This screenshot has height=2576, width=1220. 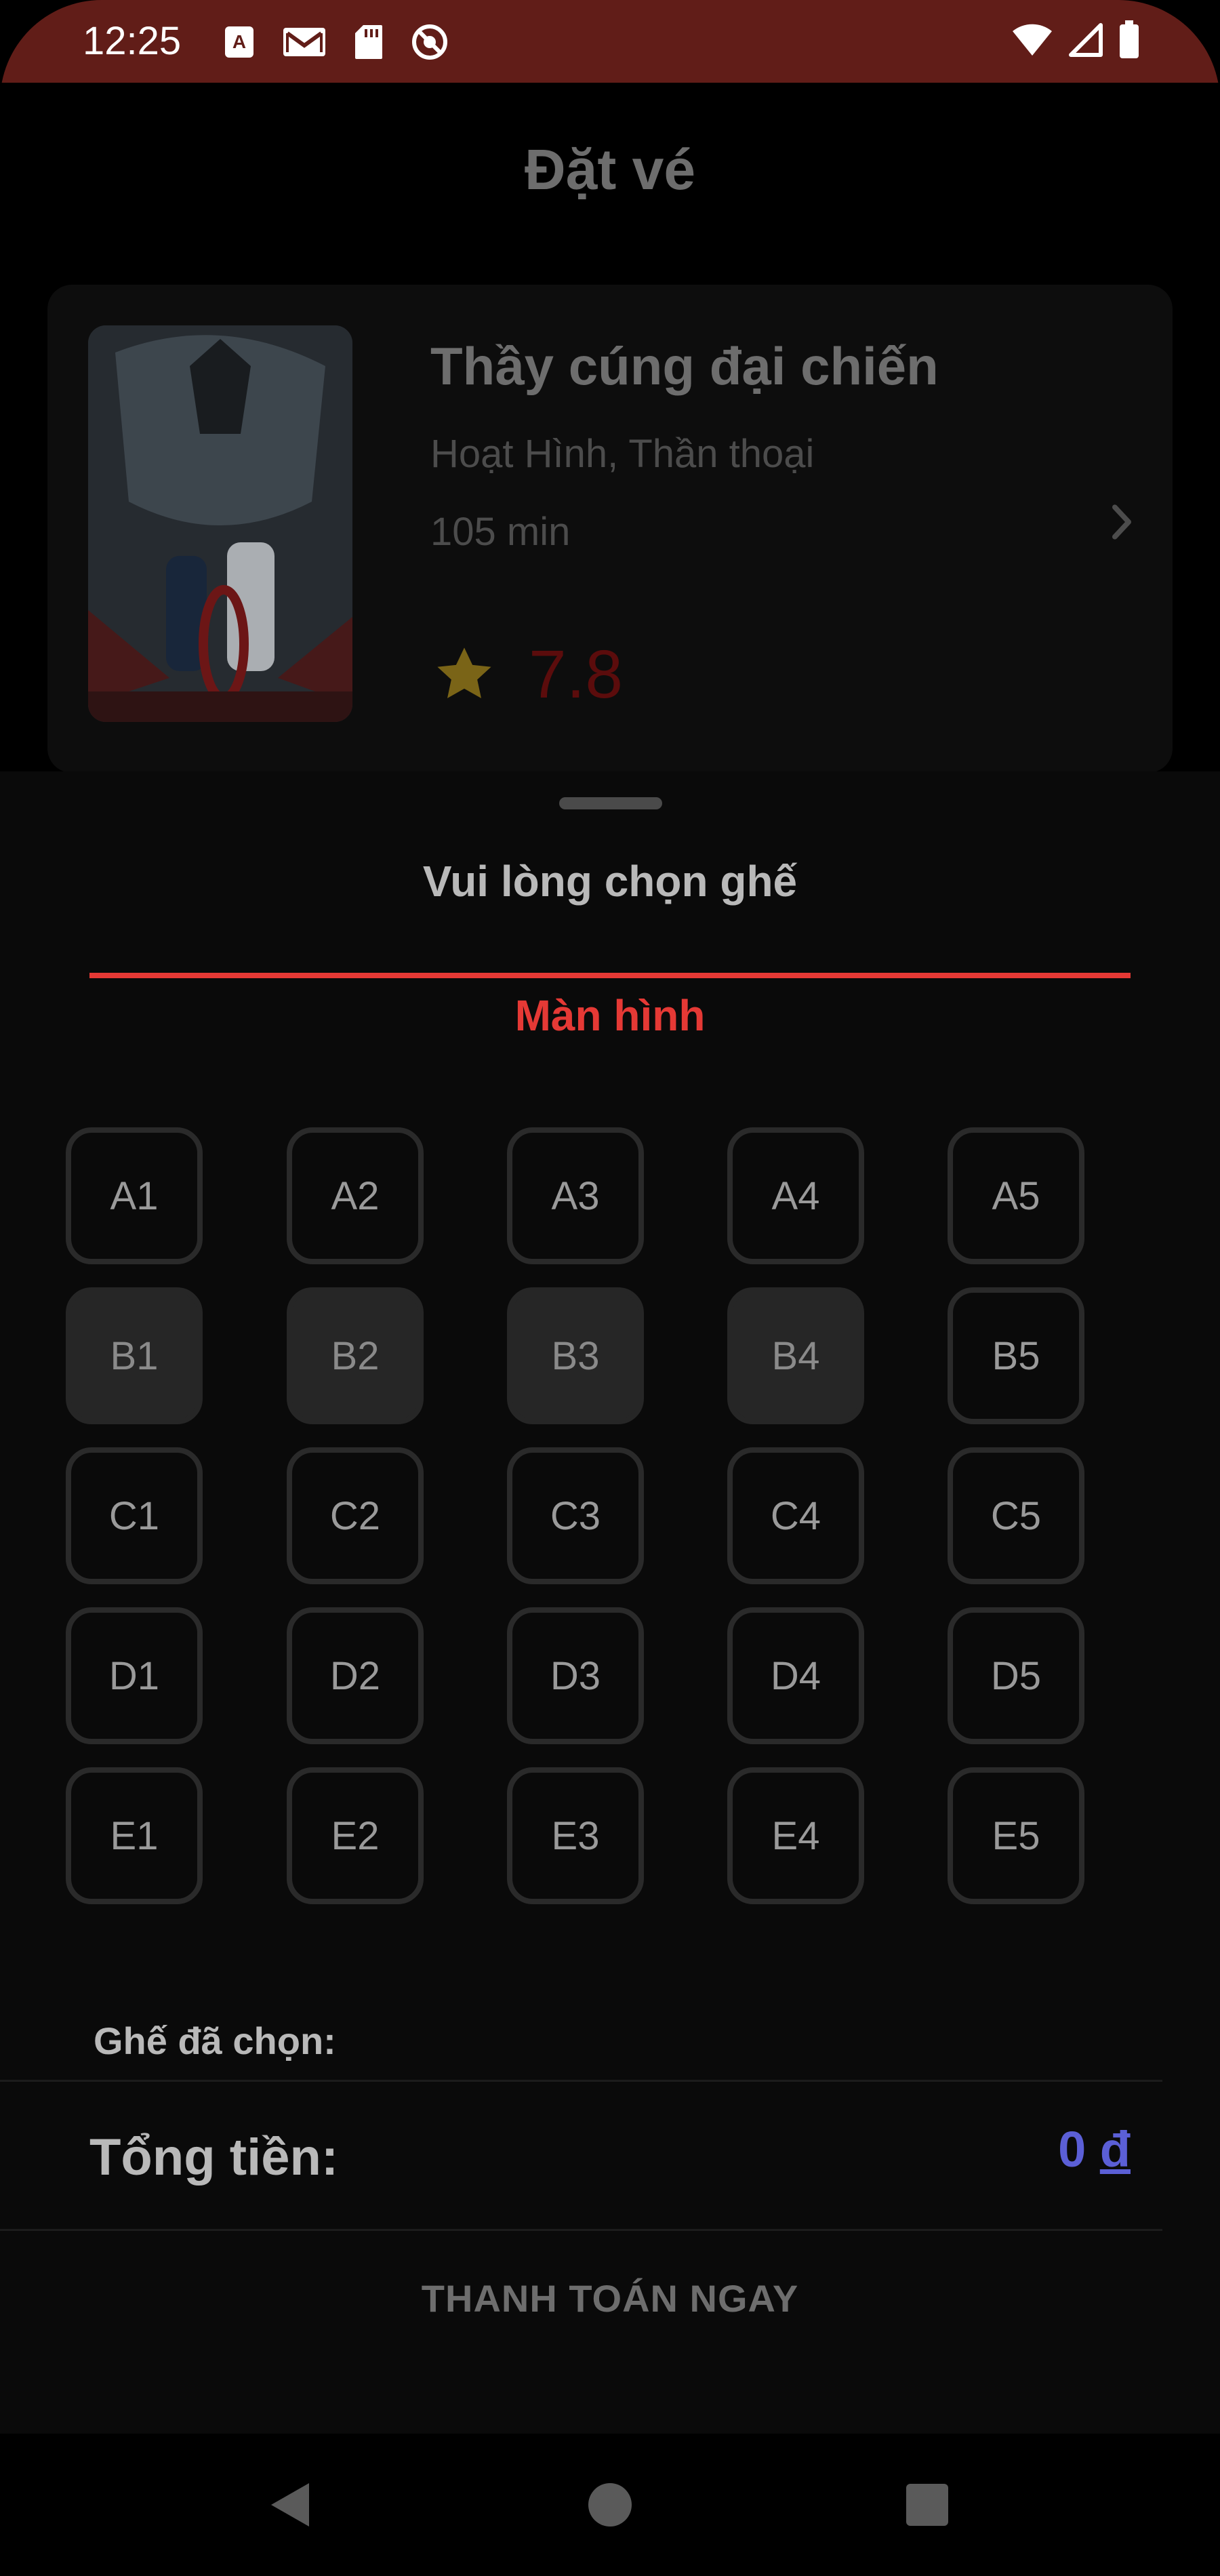 I want to click on seat-b4: B4, so click(x=796, y=1355).